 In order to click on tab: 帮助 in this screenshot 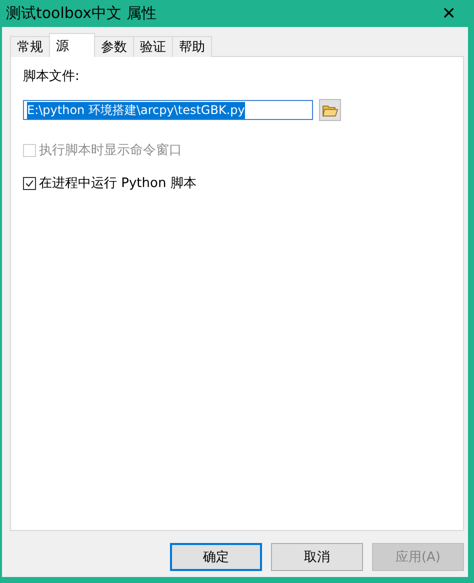, I will do `click(192, 46)`.